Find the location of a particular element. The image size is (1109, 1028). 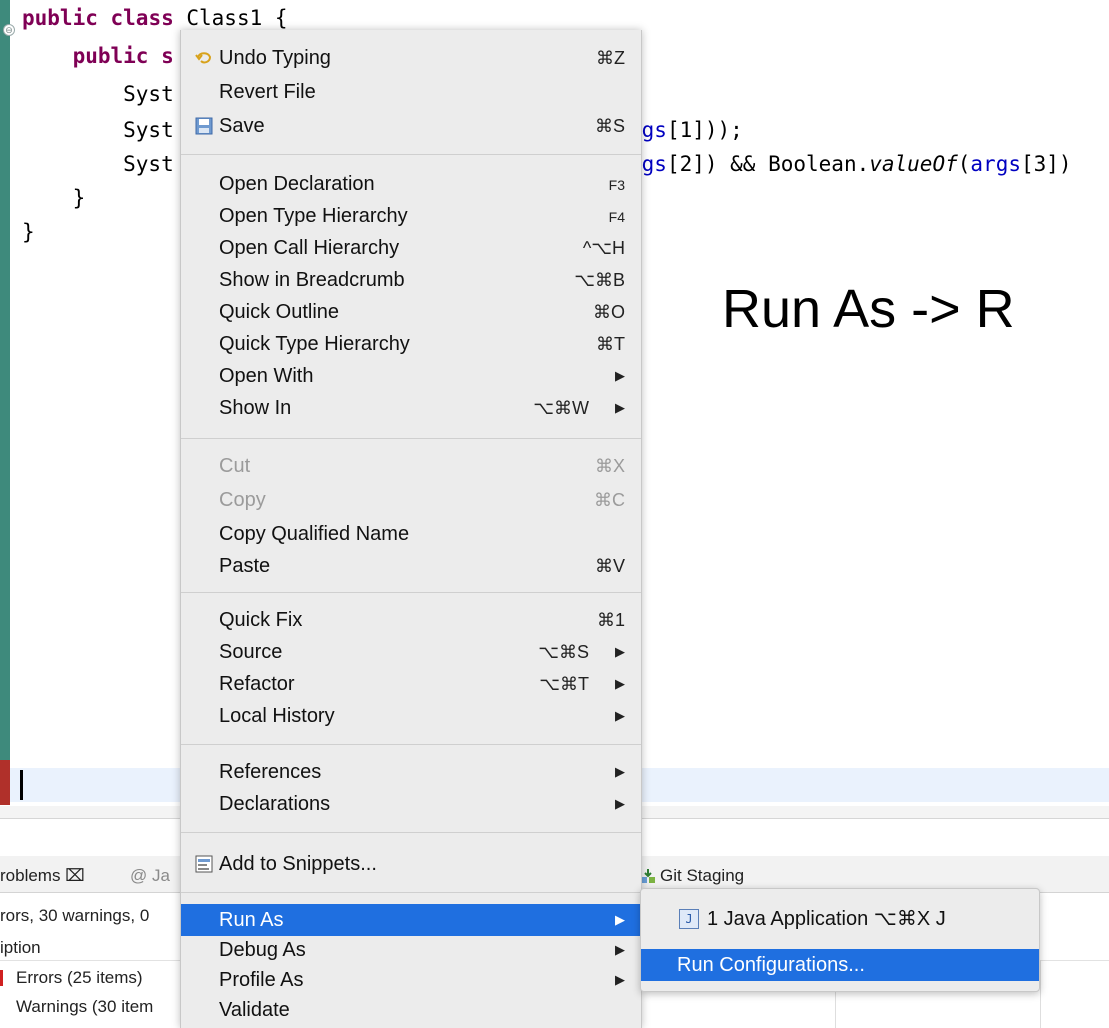

menu-item-save: Save ⌘S is located at coordinates (411, 126).